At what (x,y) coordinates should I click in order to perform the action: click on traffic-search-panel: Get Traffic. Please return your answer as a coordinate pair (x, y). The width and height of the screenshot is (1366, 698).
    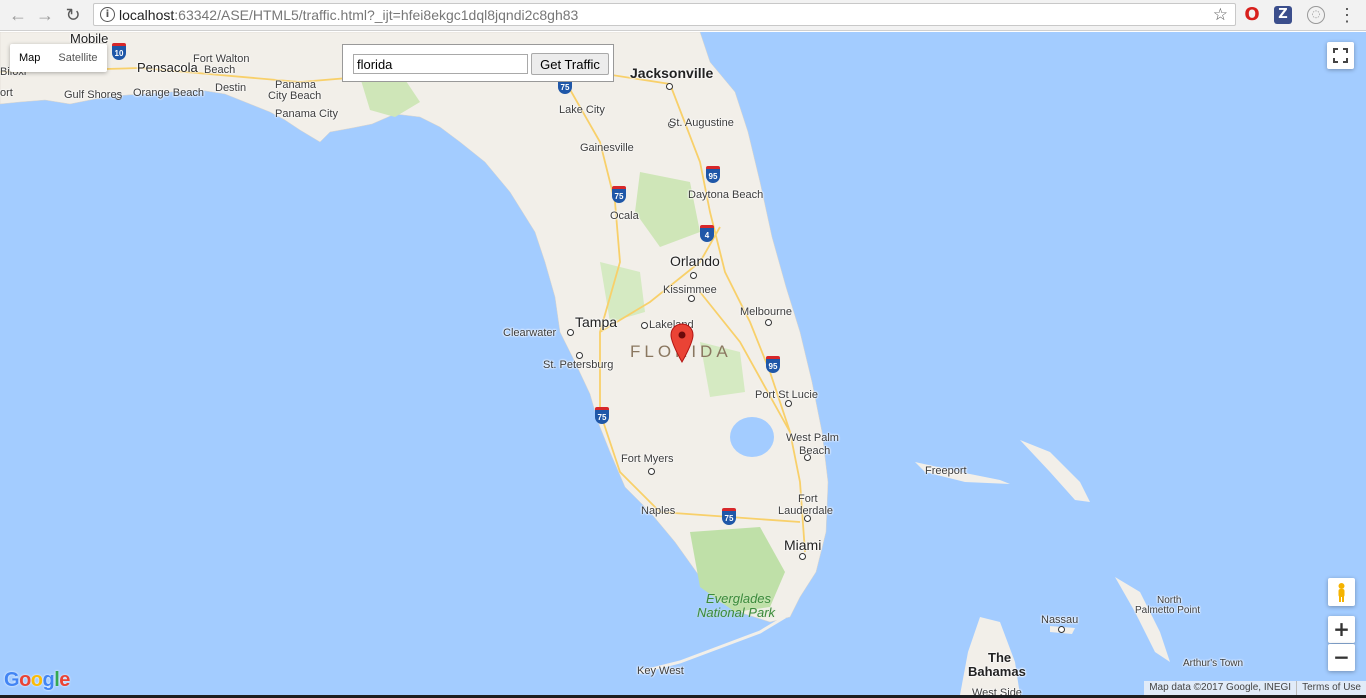
    Looking at the image, I should click on (478, 63).